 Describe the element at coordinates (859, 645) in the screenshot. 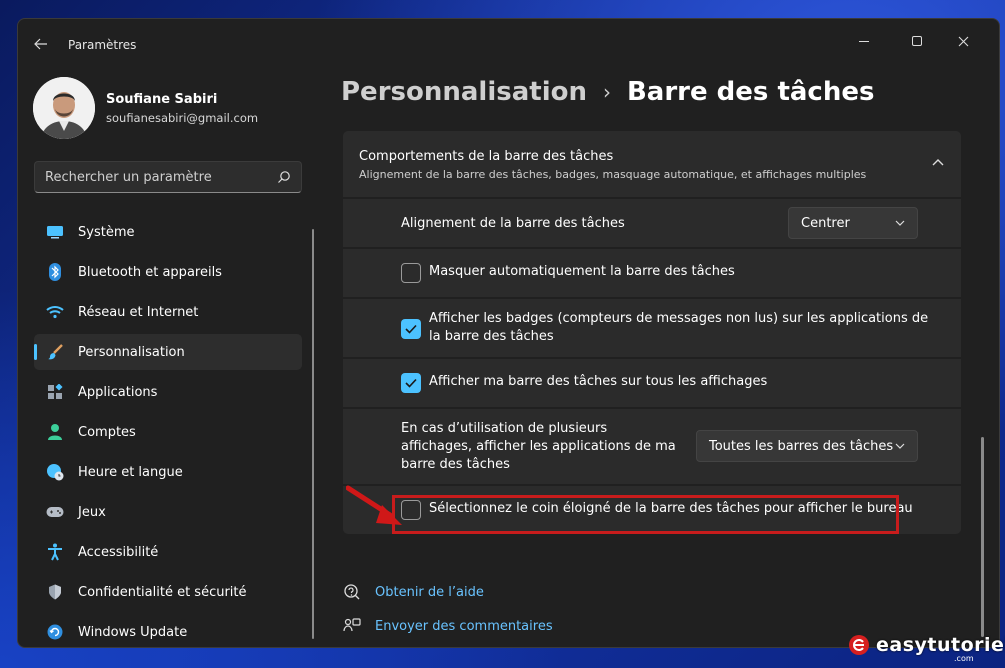

I see `easytutoriel-logo-icon` at that location.